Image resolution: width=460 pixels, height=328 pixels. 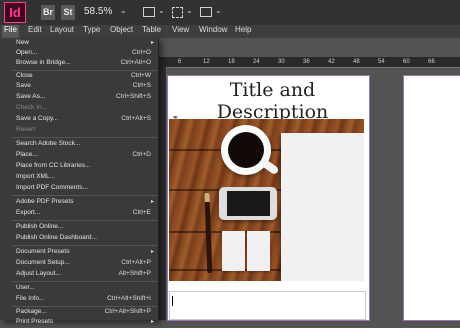 I want to click on menu-table: Table, so click(x=151, y=31).